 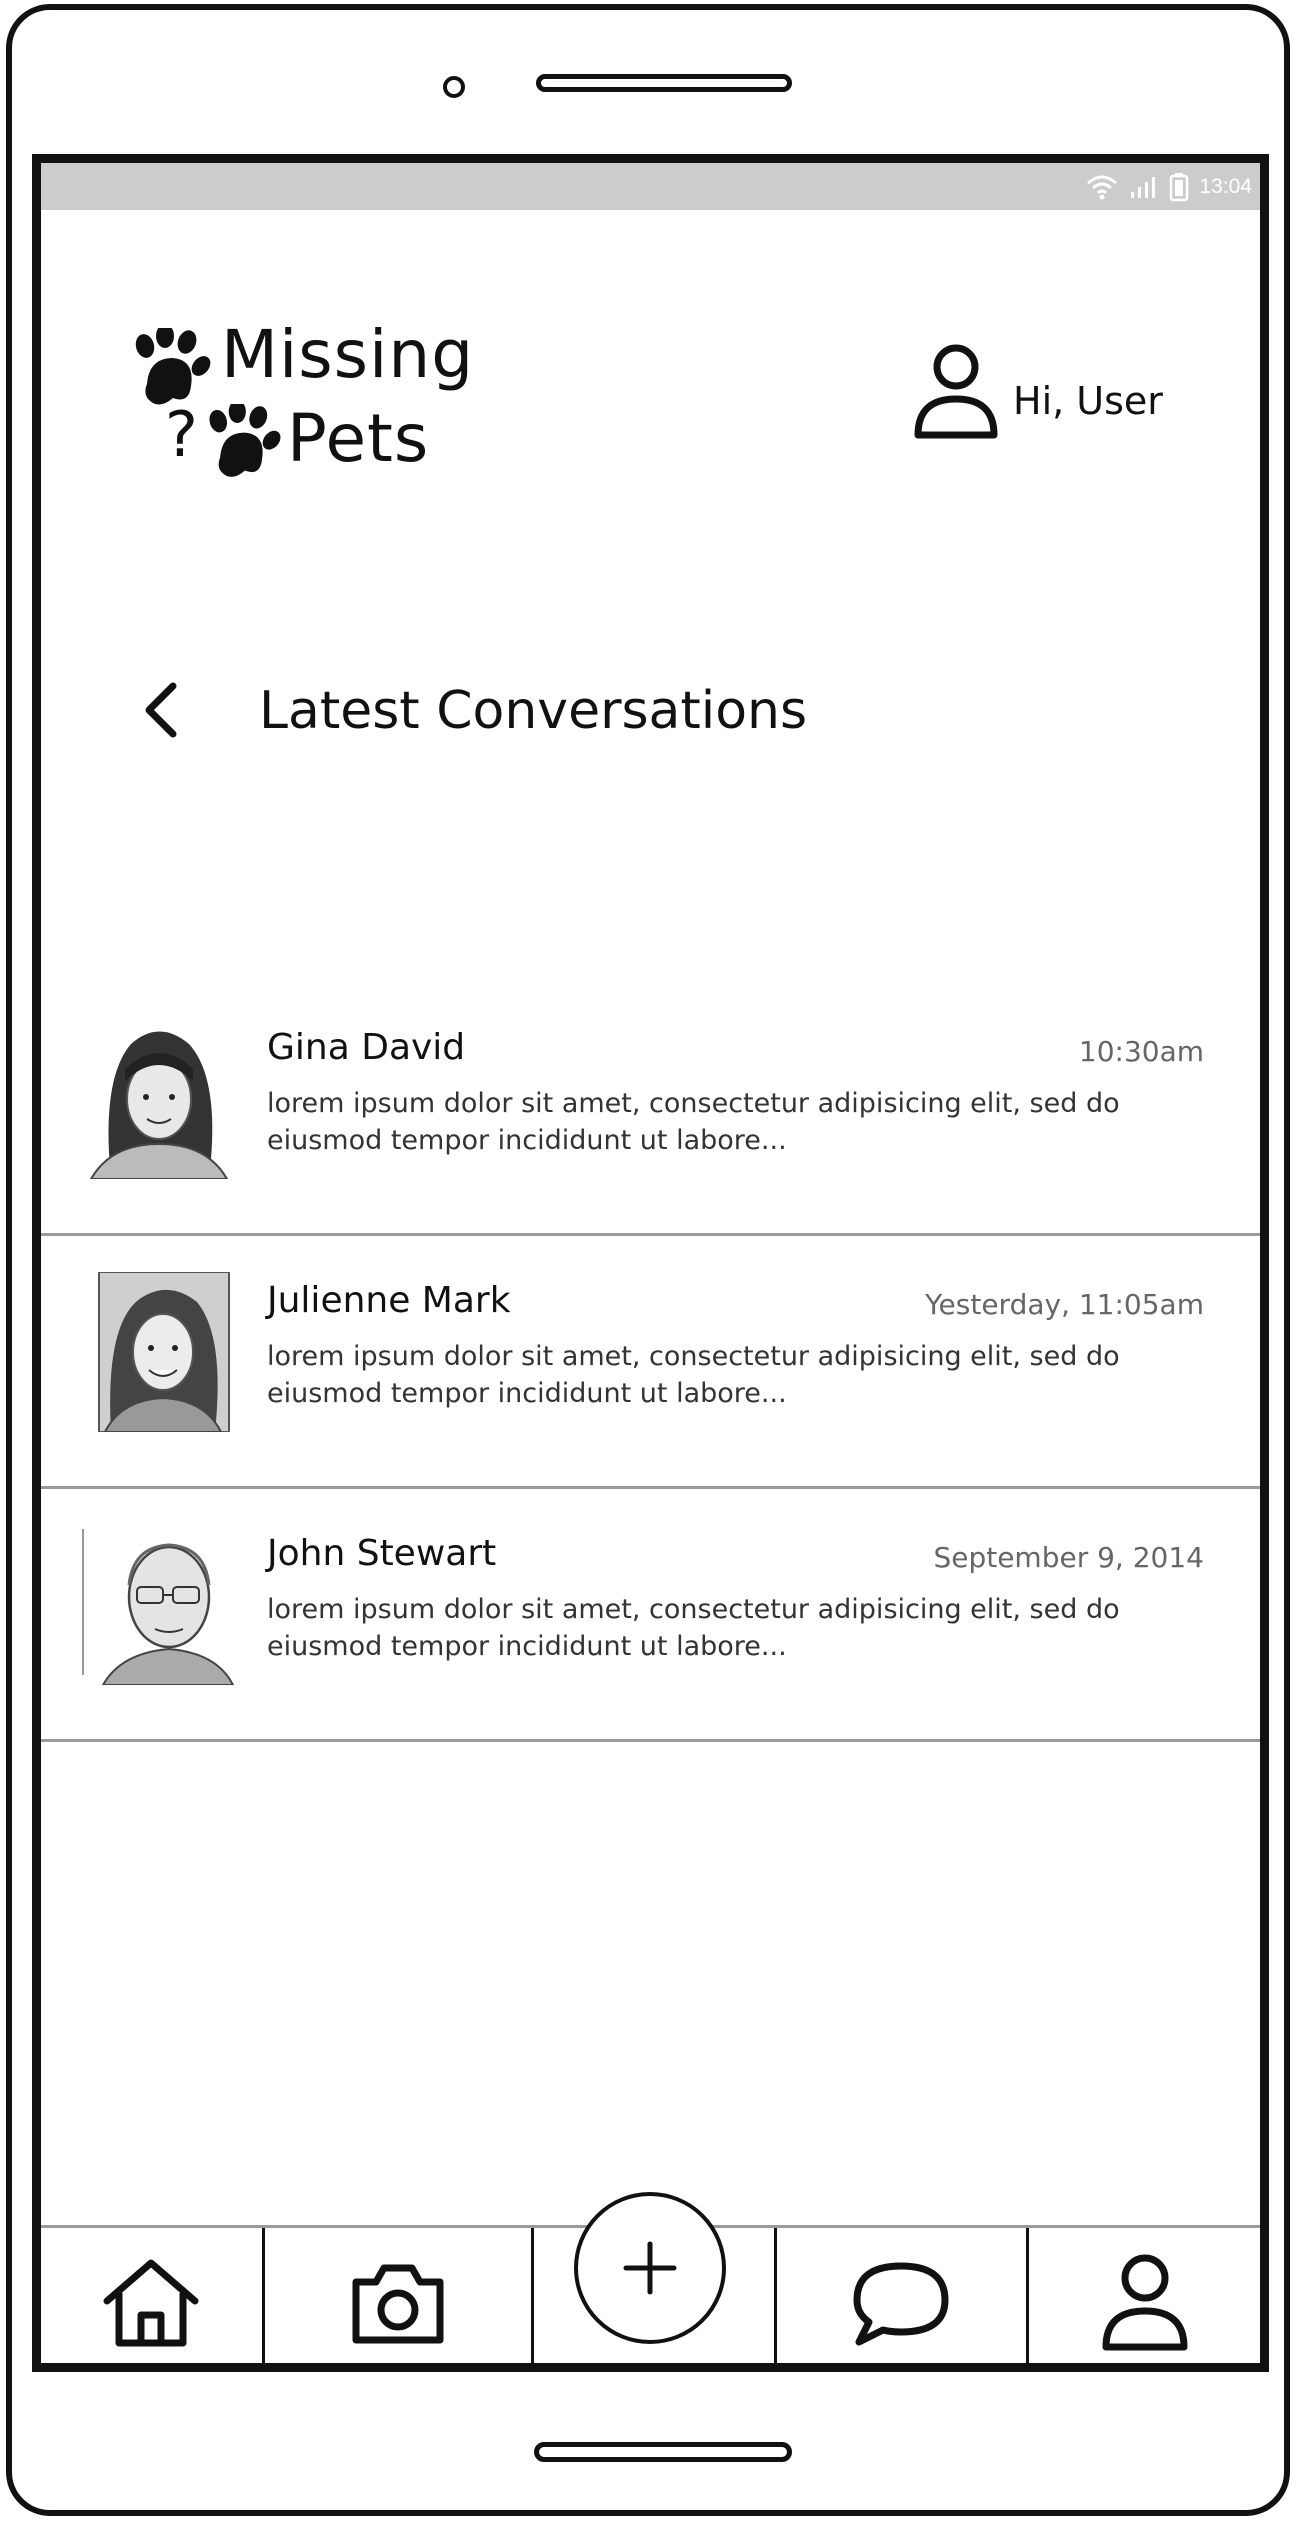 I want to click on app-logo: Missing ? Pets, so click(x=309, y=393).